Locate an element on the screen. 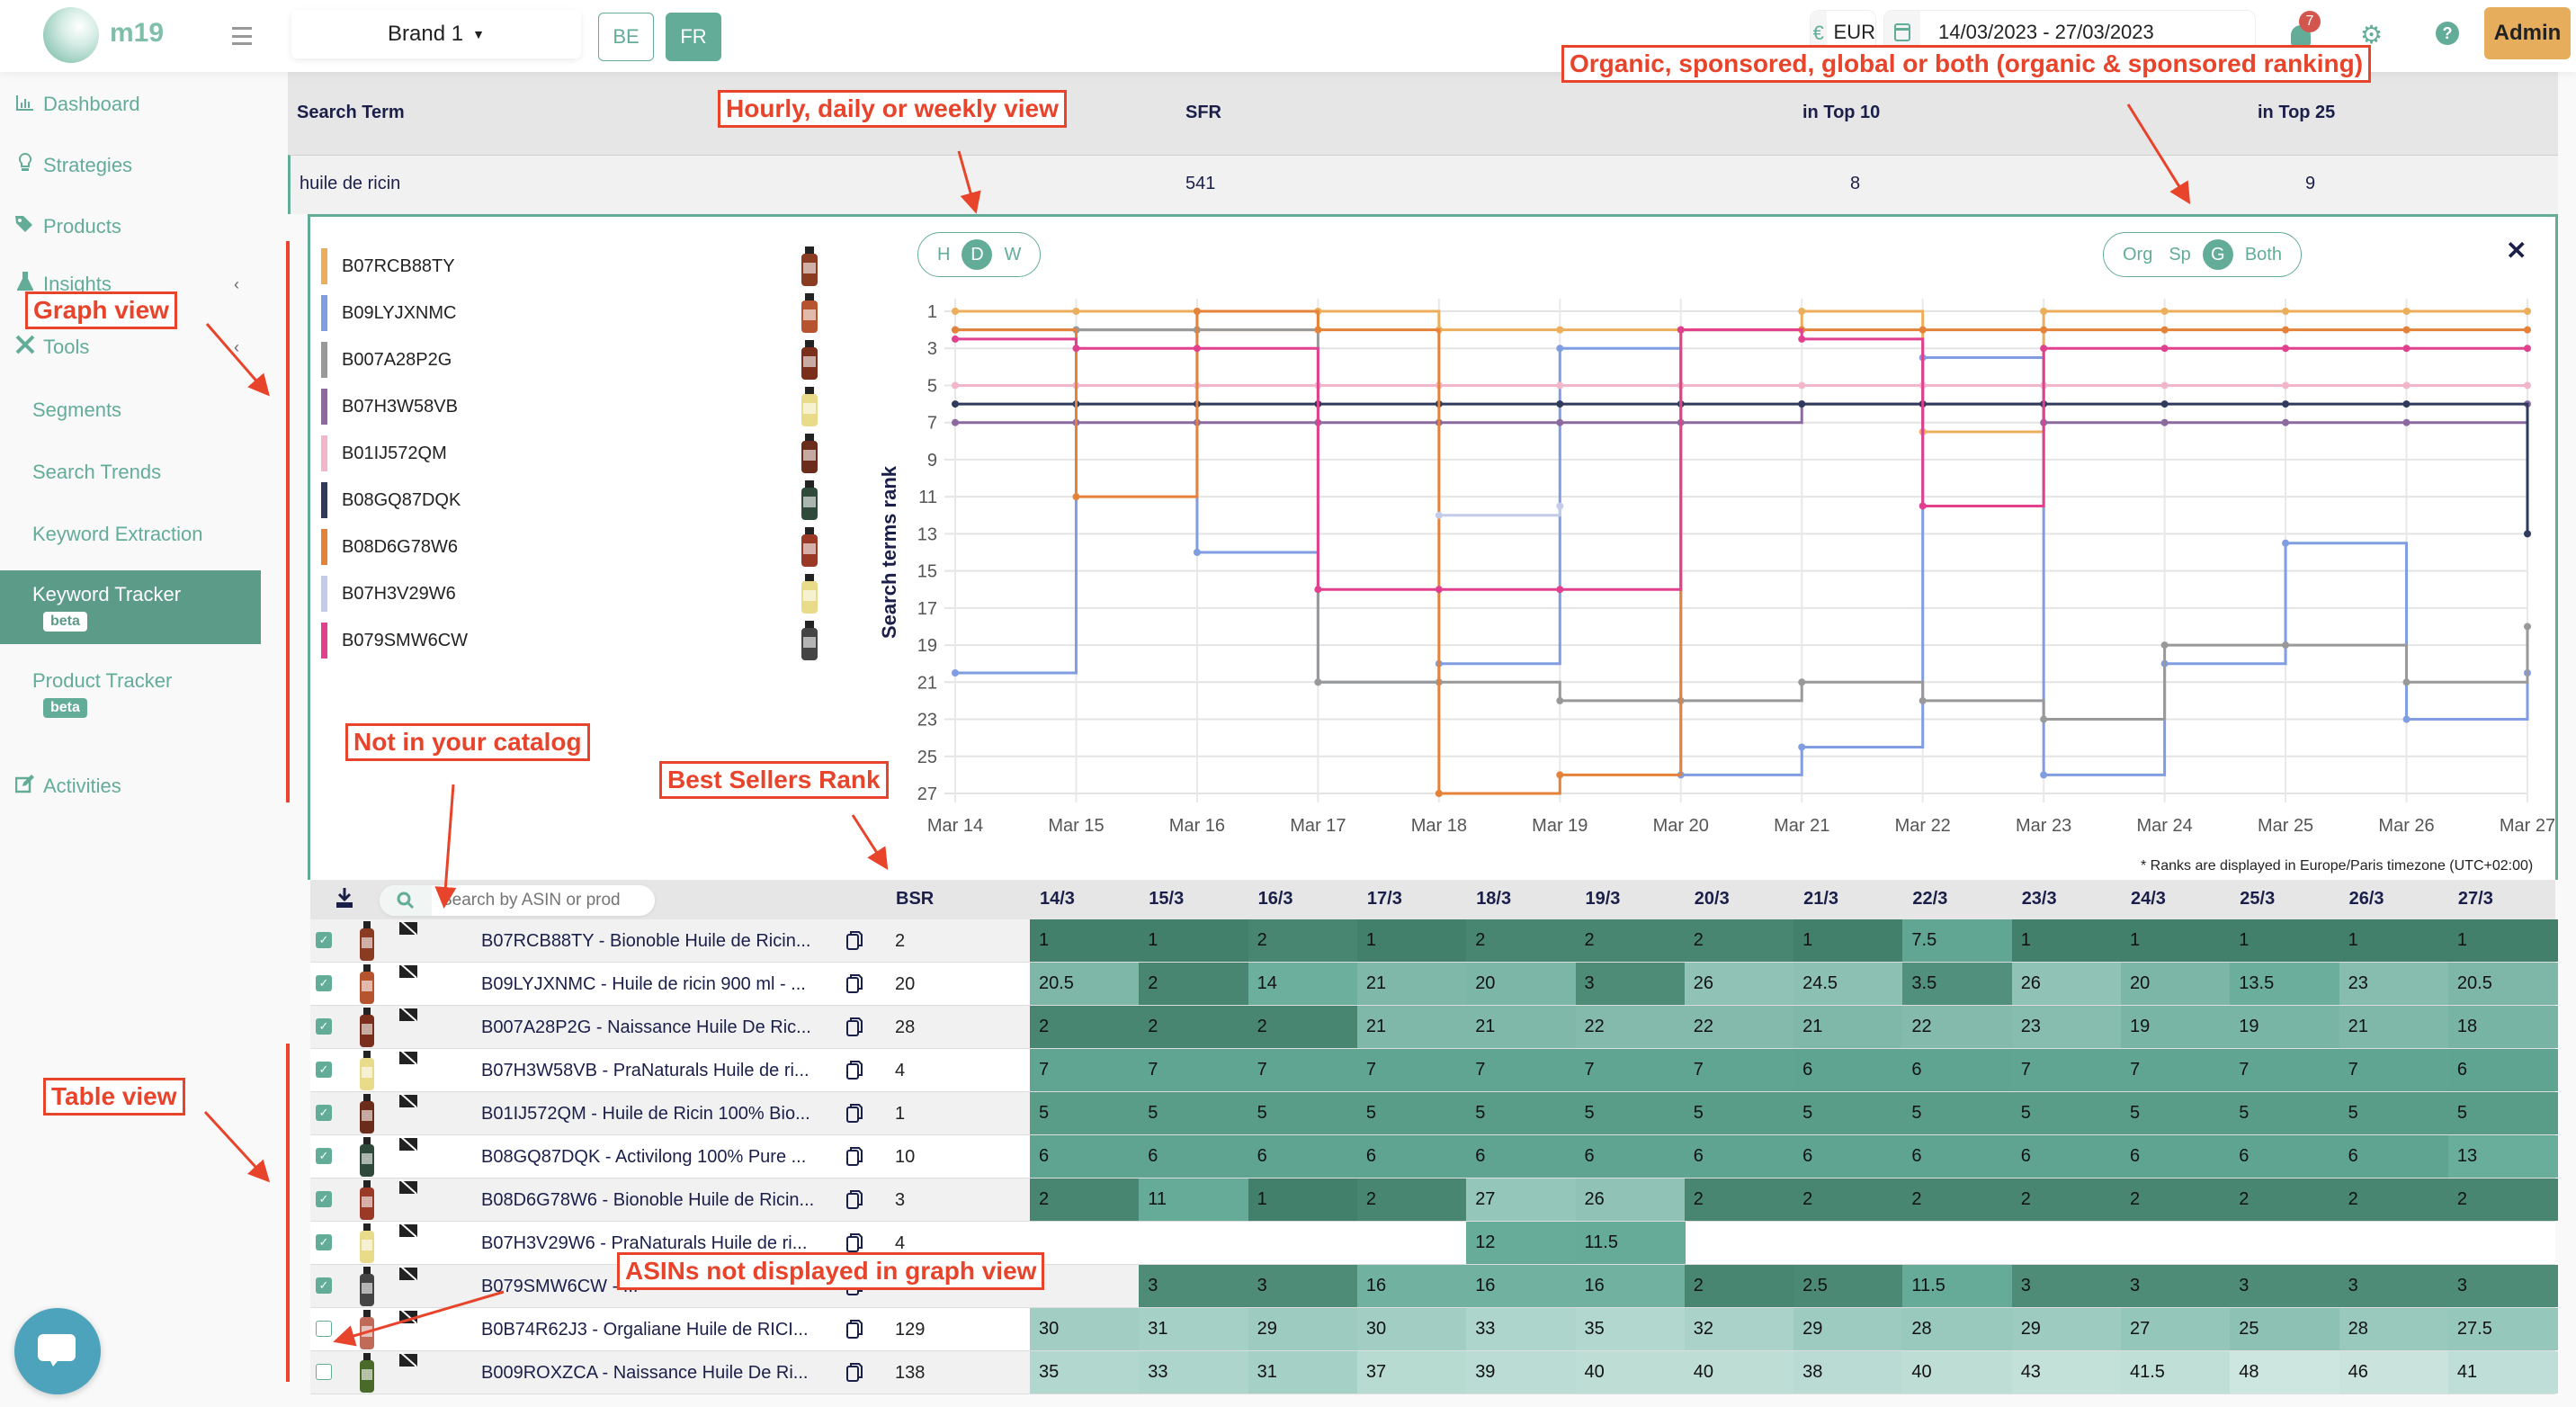  logo-icon is located at coordinates (71, 35).